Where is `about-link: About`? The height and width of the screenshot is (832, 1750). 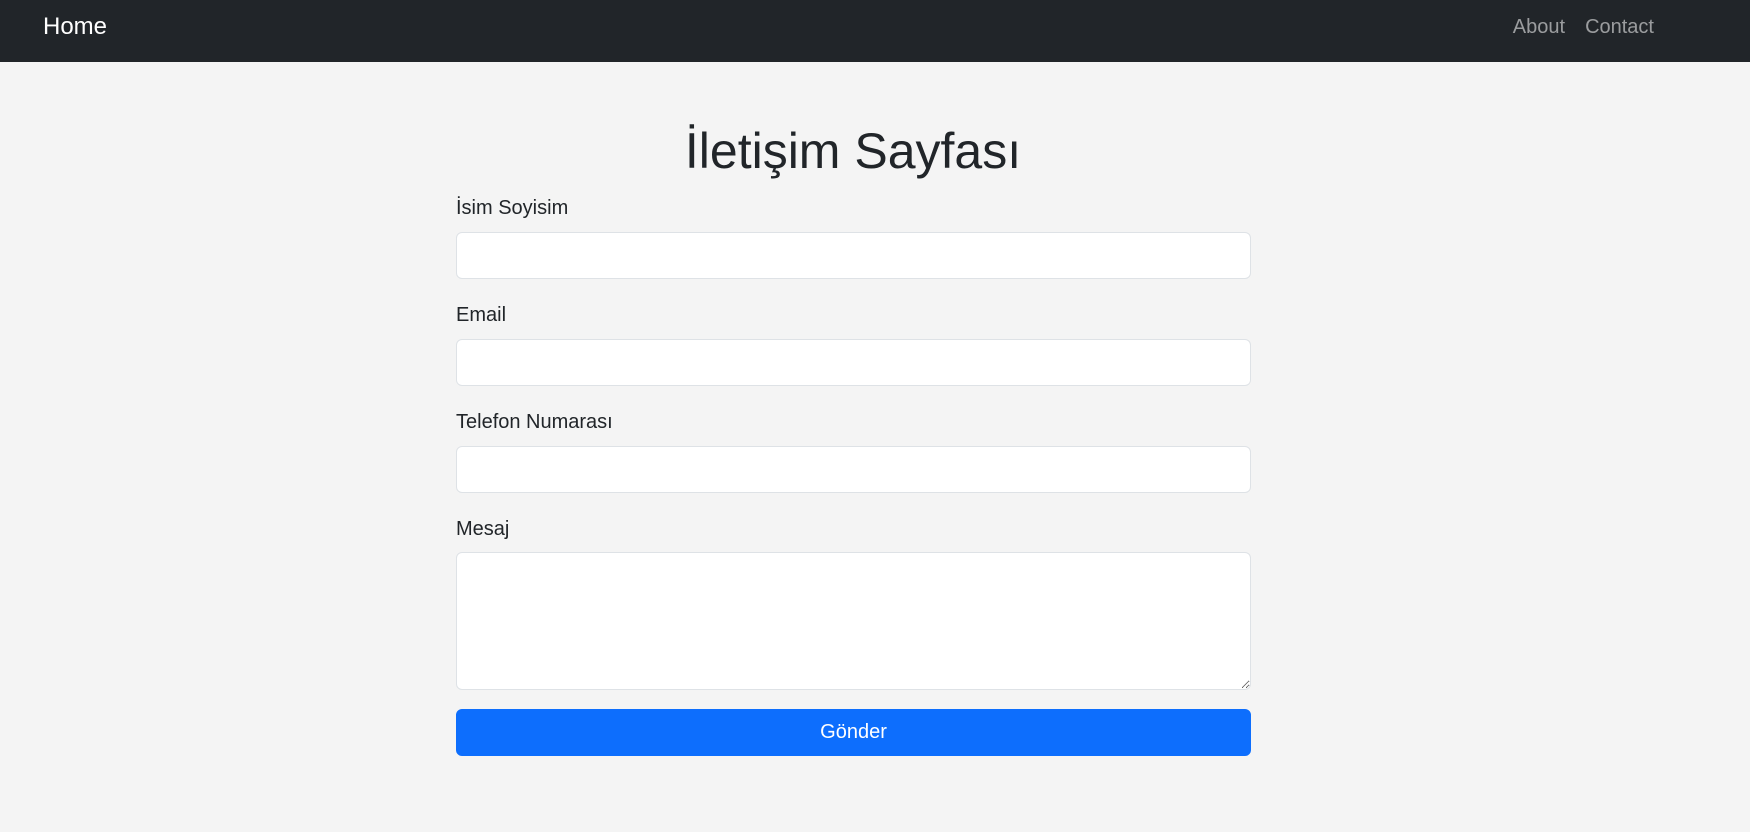 about-link: About is located at coordinates (1539, 27).